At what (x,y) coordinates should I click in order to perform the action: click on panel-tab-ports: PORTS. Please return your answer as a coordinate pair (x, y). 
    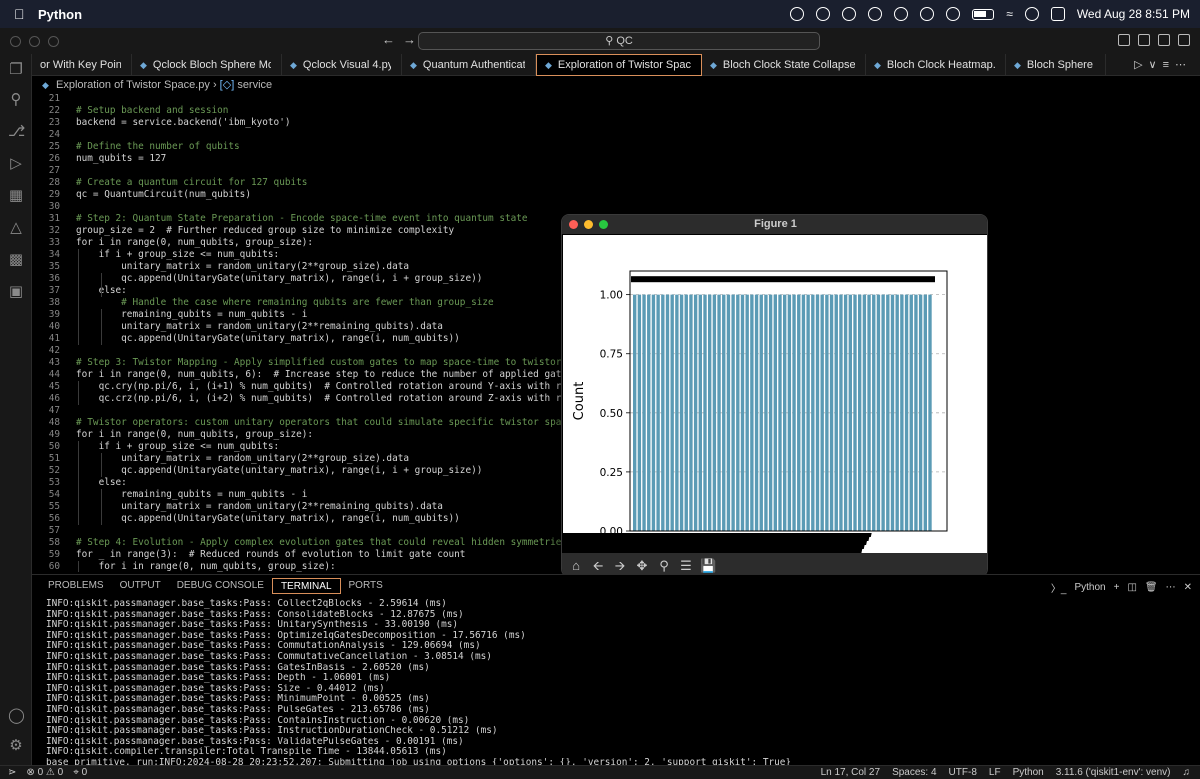
    Looking at the image, I should click on (366, 586).